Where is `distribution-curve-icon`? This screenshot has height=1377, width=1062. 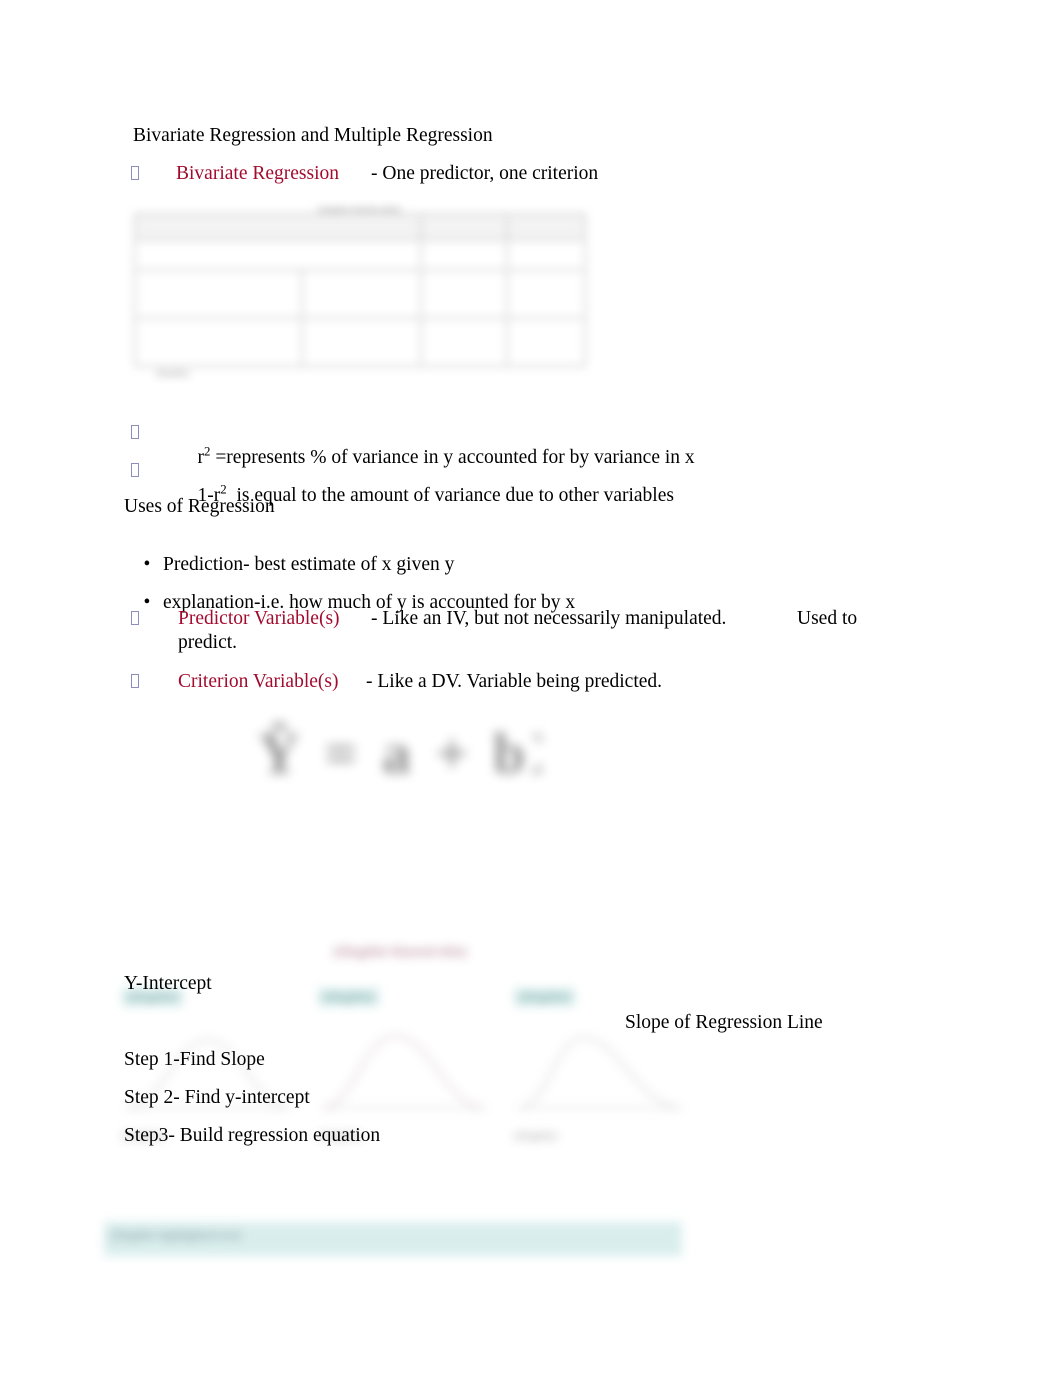 distribution-curve-icon is located at coordinates (404, 1072).